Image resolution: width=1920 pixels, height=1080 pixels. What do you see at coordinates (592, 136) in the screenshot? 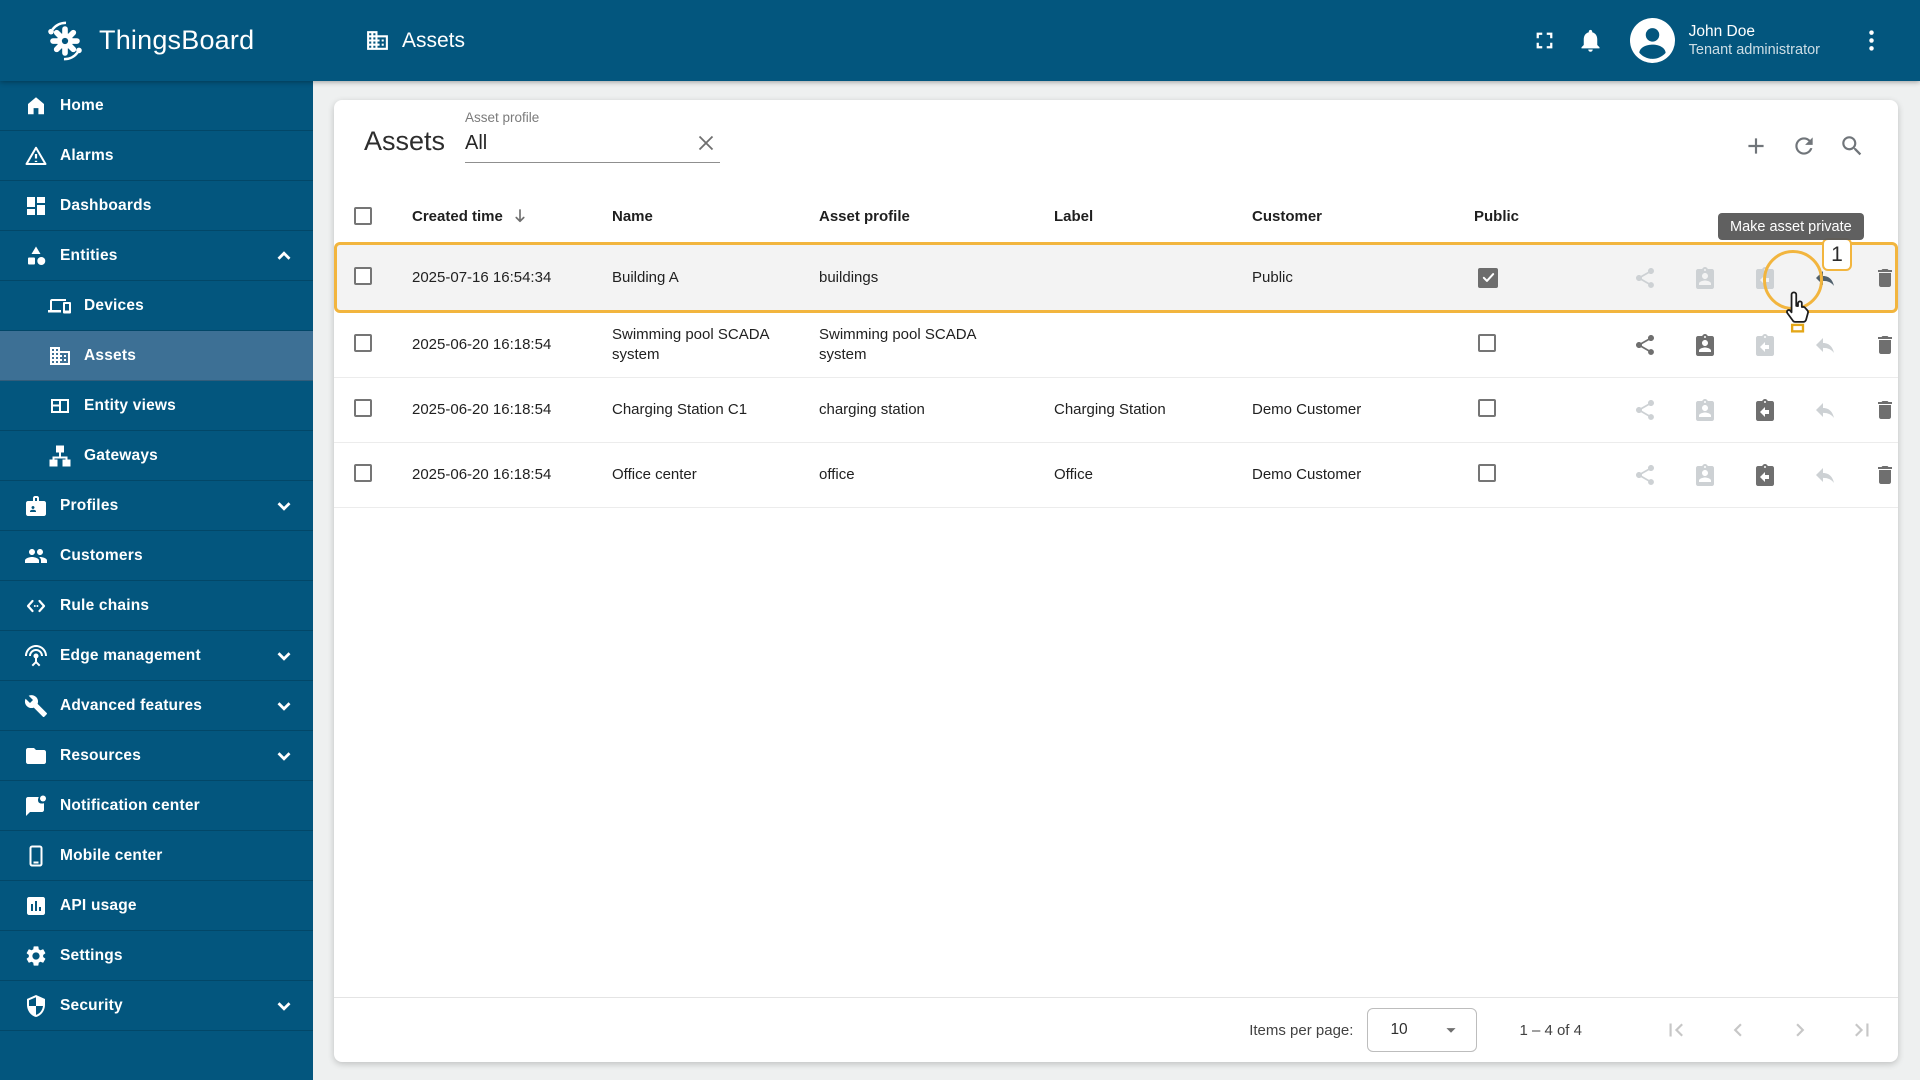
I see `asset-profile-filter: Asset profile All` at bounding box center [592, 136].